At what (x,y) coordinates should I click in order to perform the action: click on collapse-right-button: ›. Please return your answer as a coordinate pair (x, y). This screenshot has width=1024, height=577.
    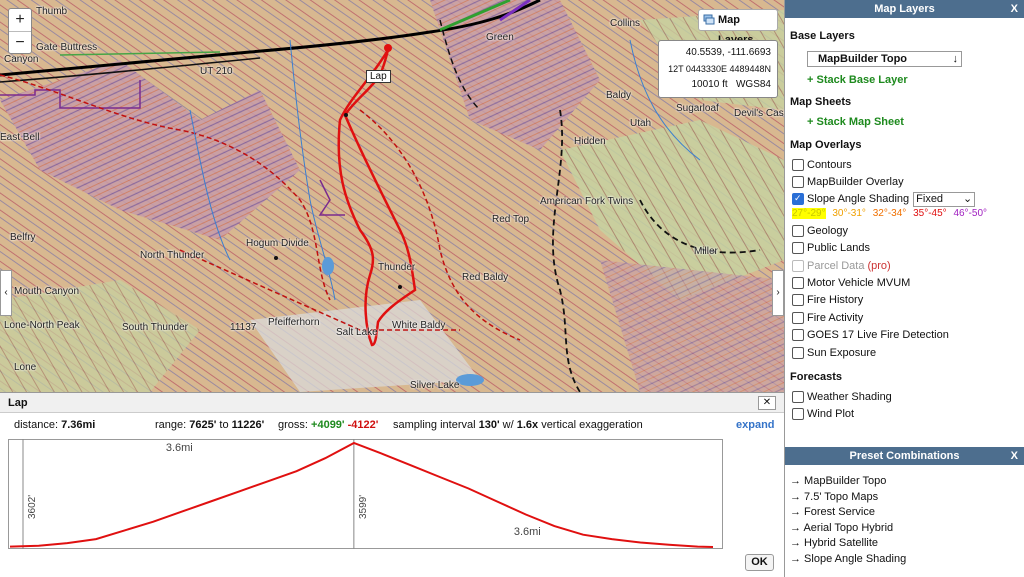
    Looking at the image, I should click on (778, 293).